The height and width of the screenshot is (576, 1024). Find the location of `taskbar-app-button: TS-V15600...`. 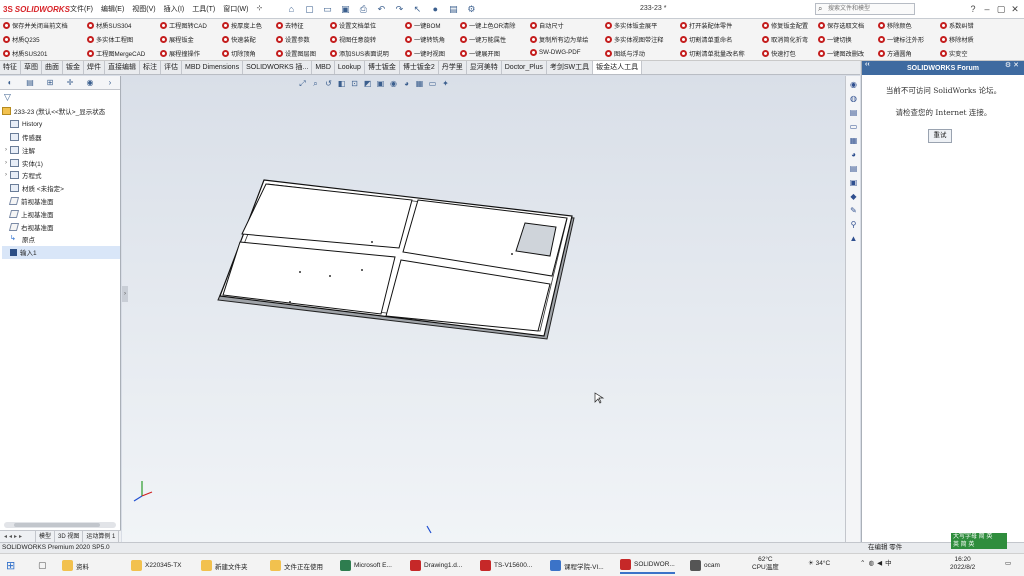

taskbar-app-button: TS-V15600... is located at coordinates (506, 565).